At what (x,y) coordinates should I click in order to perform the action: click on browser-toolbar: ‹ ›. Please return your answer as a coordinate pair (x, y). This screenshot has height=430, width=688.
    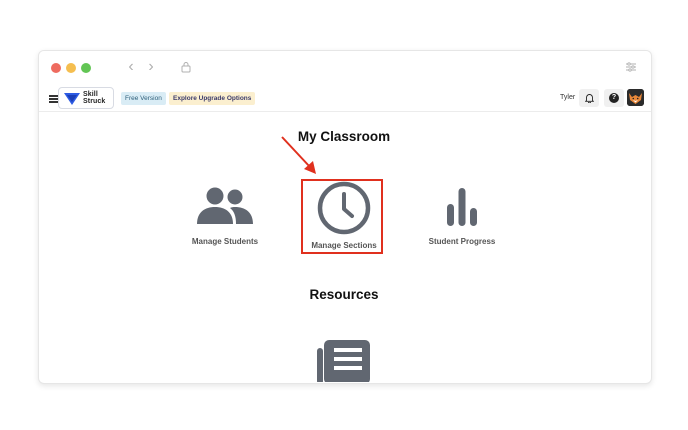
    Looking at the image, I should click on (345, 68).